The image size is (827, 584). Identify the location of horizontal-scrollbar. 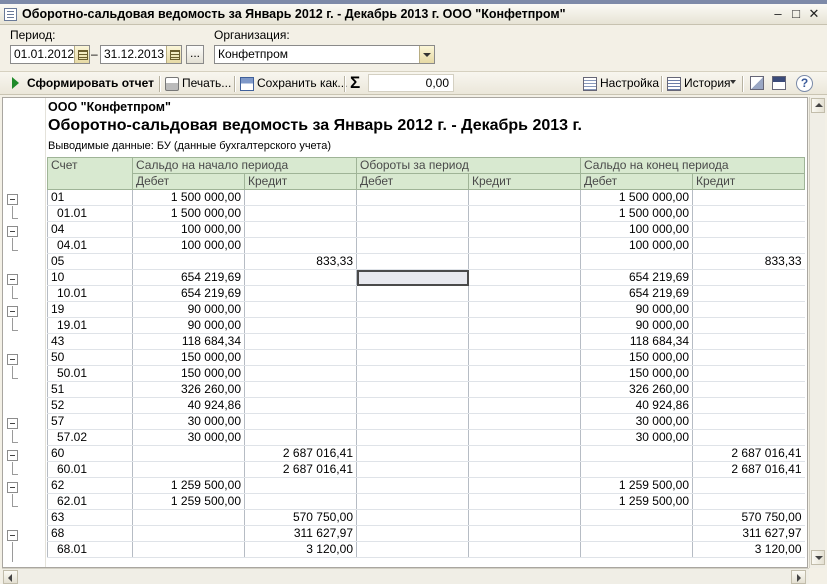
(405, 576).